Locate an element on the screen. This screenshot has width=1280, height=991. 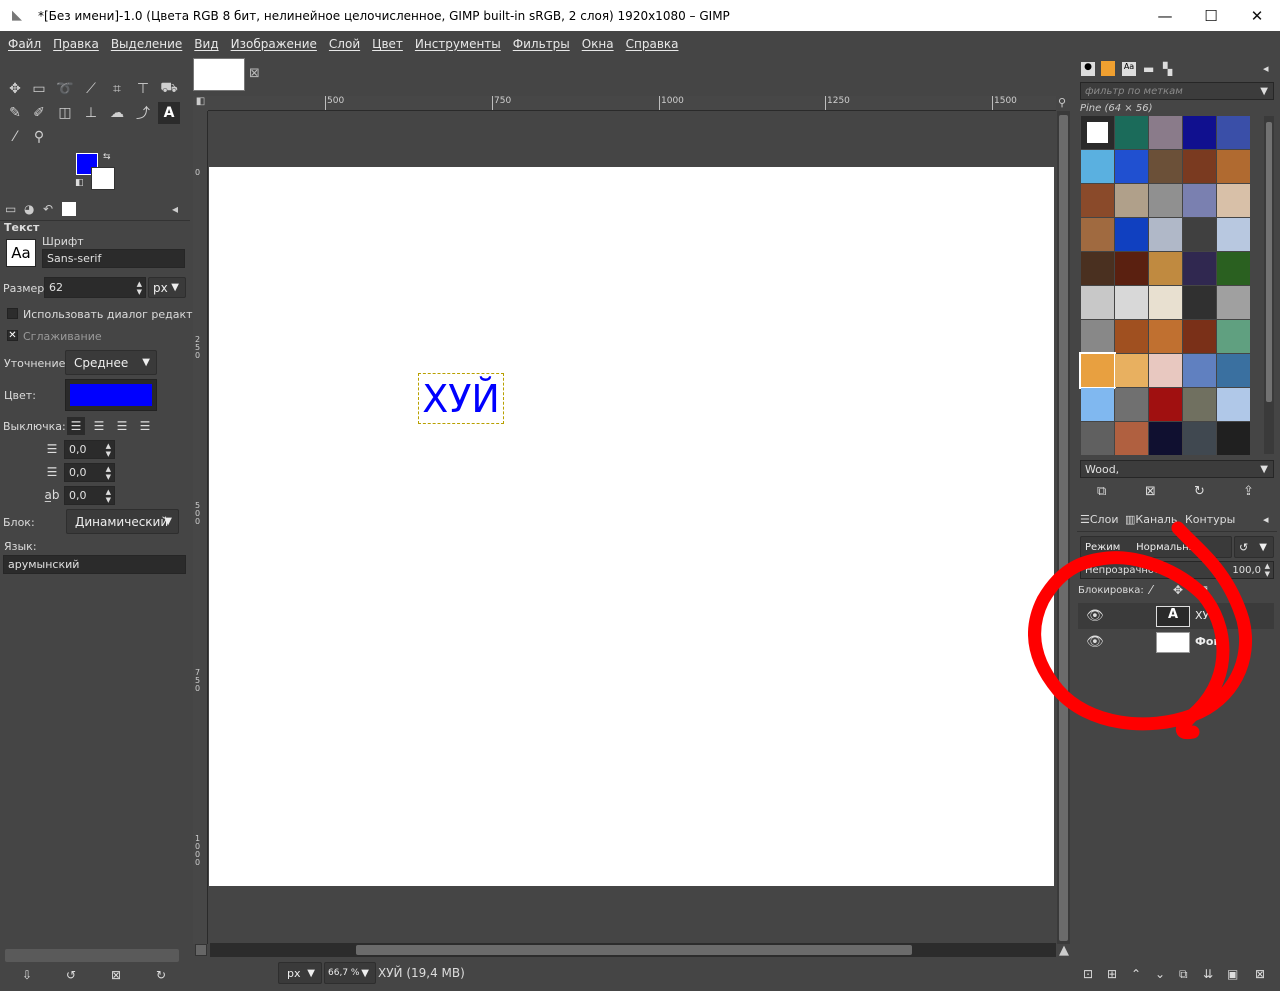
paths-tab: Контуры is located at coordinates (1210, 519).